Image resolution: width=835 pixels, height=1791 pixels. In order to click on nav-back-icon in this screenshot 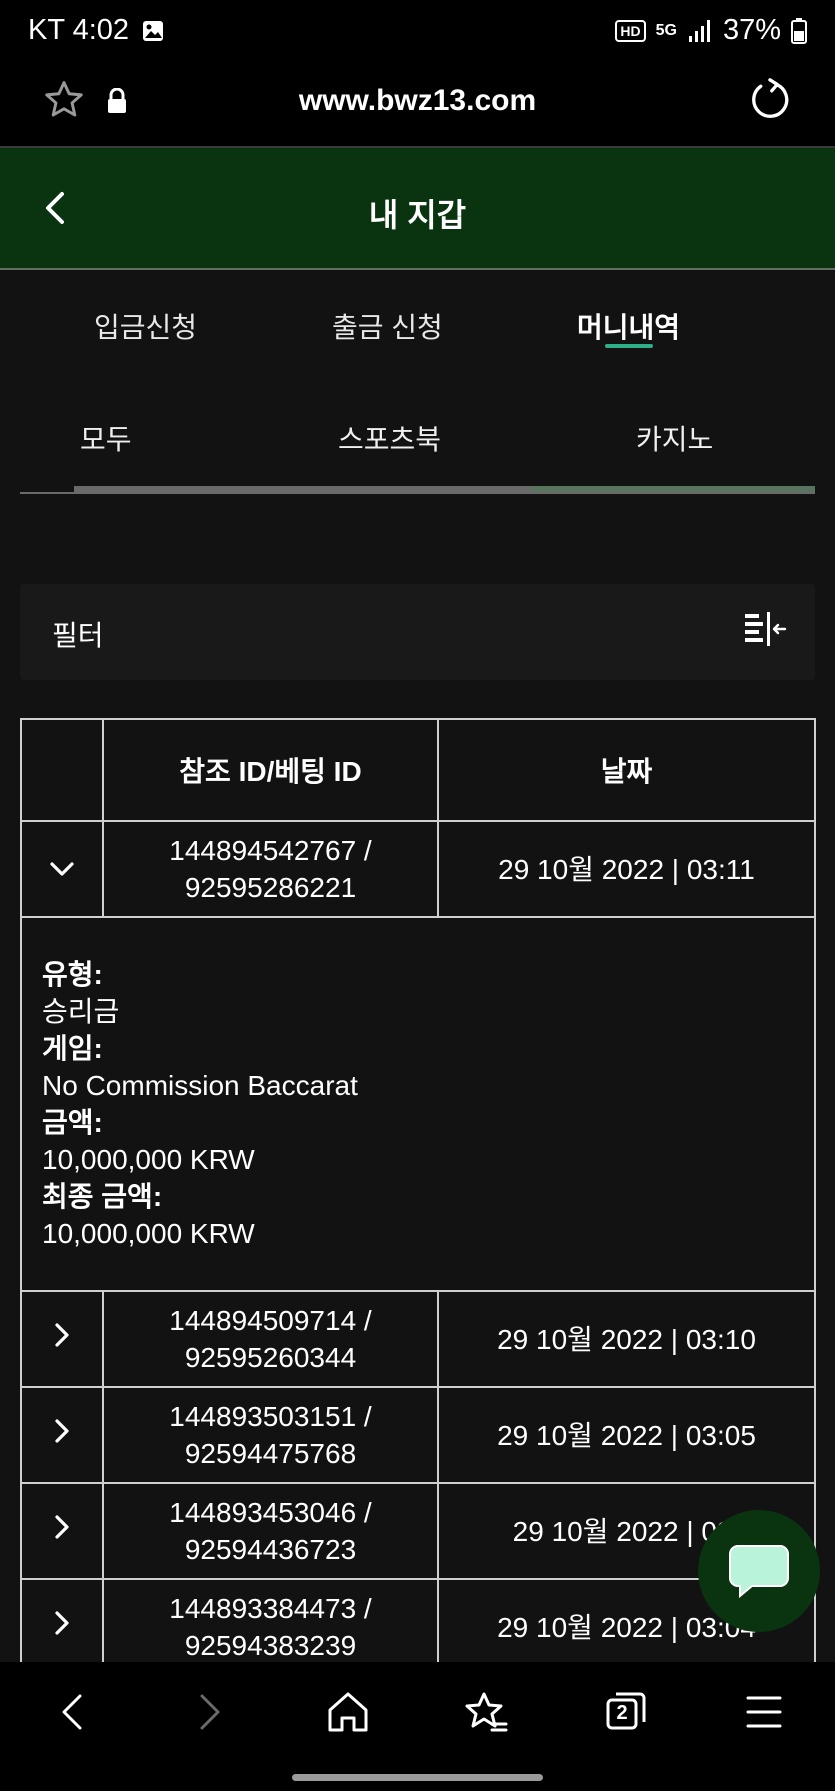, I will do `click(72, 1712)`.